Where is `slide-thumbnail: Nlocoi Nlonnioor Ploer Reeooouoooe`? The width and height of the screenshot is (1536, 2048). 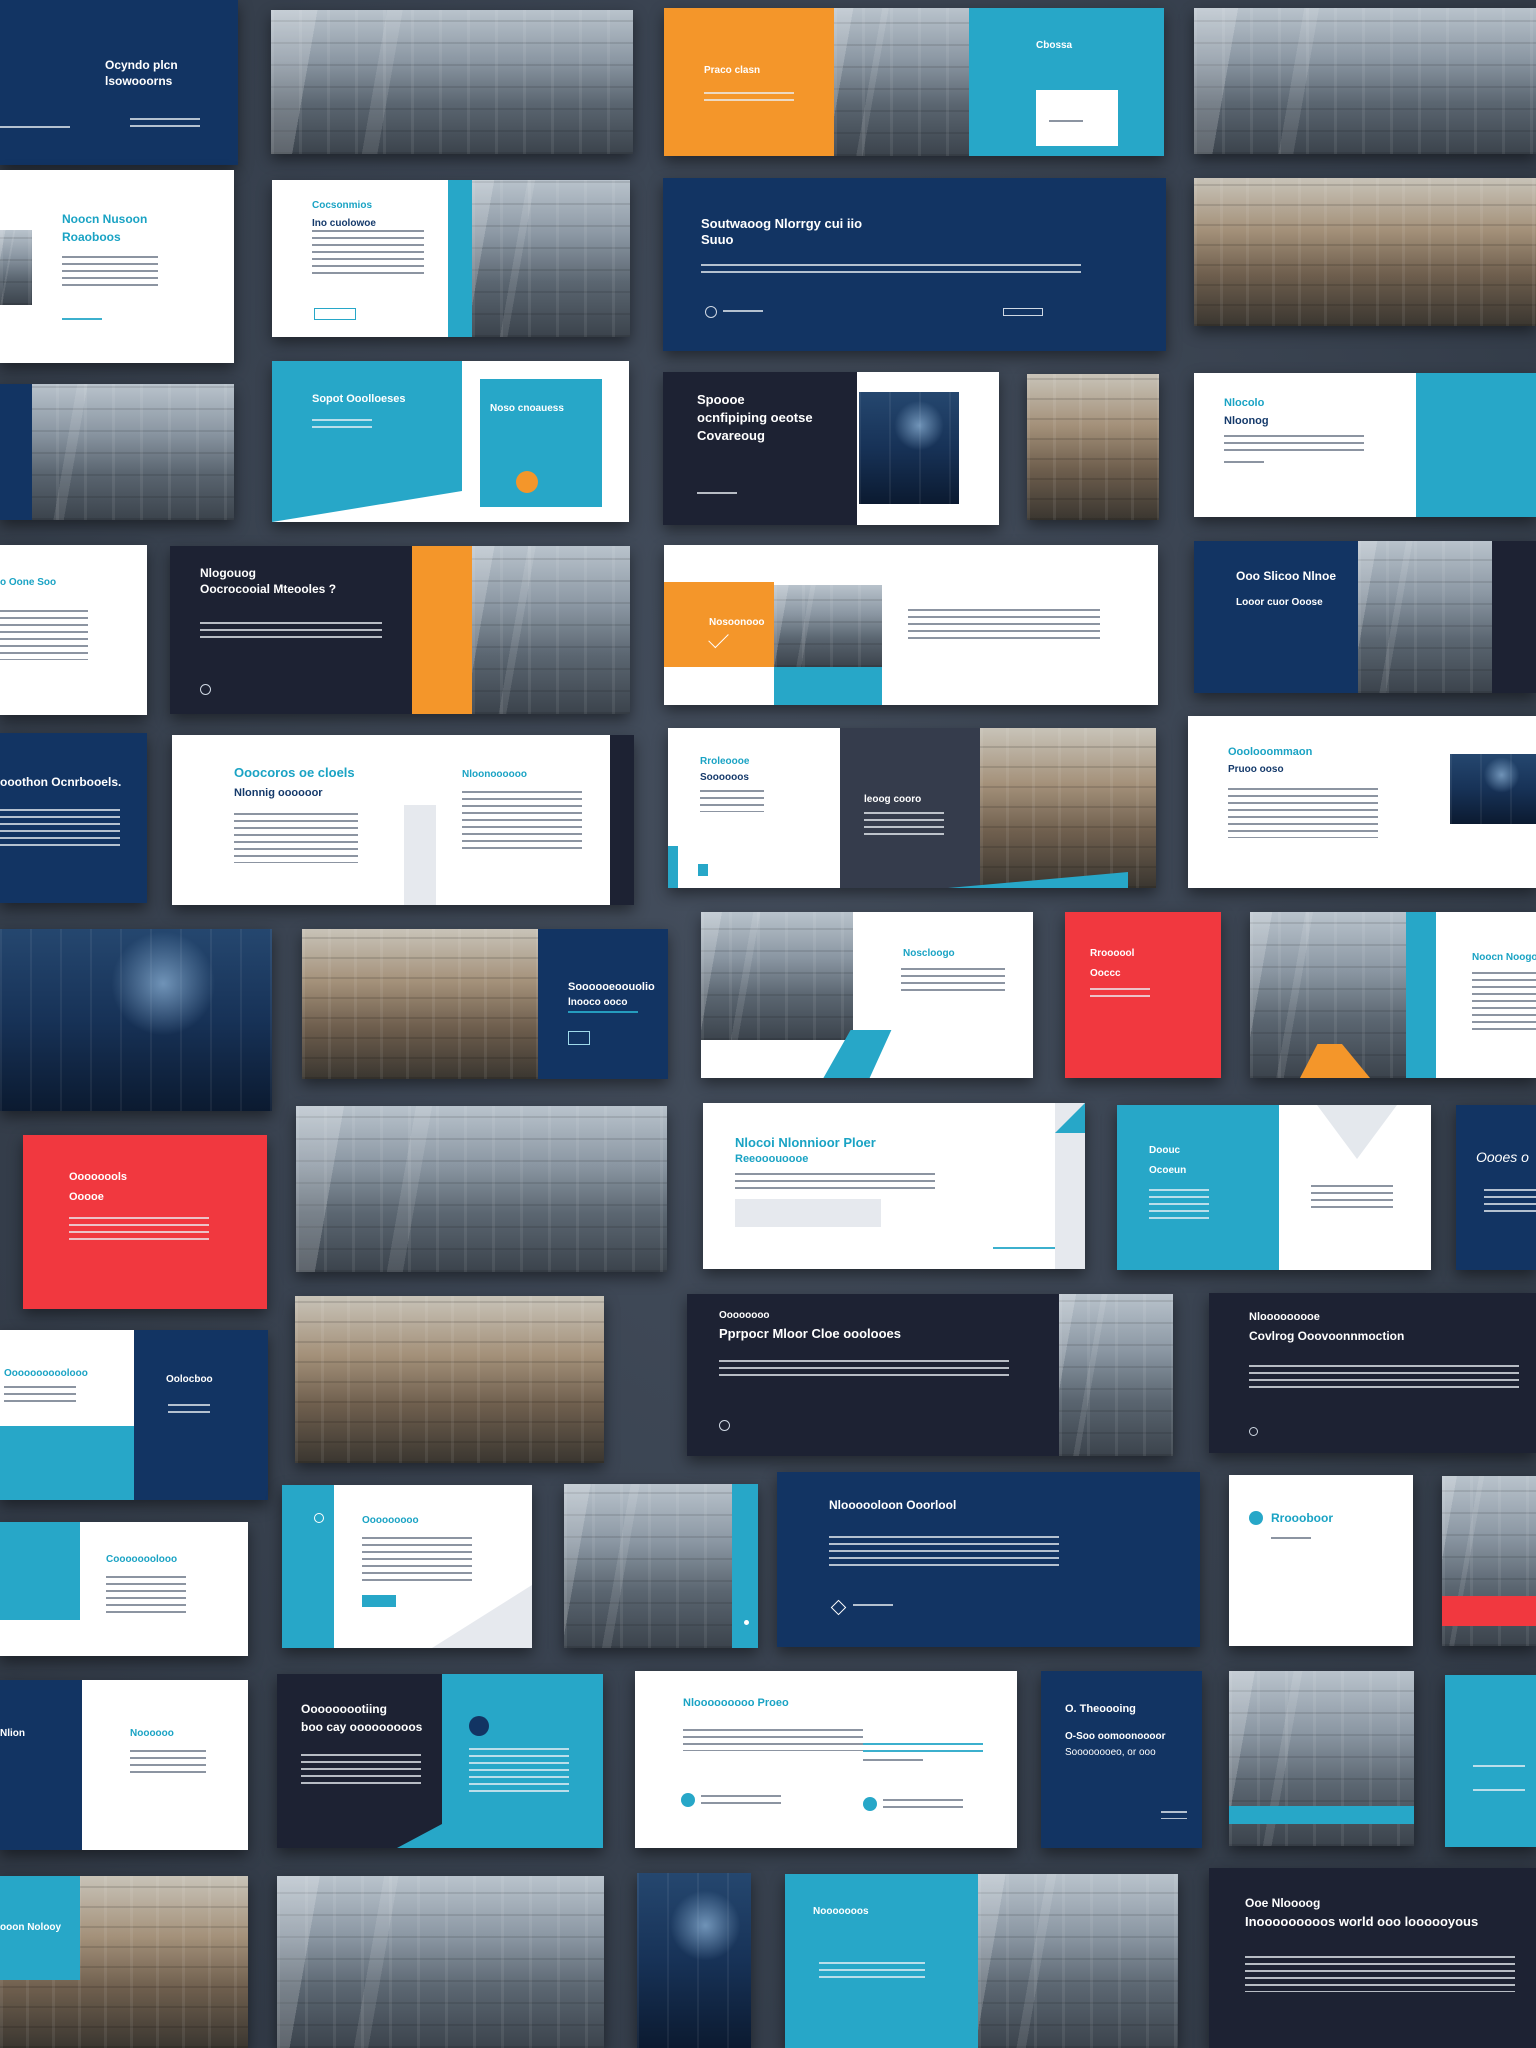
slide-thumbnail: Nlocoi Nlonnioor Ploer Reeooouoooe is located at coordinates (894, 1186).